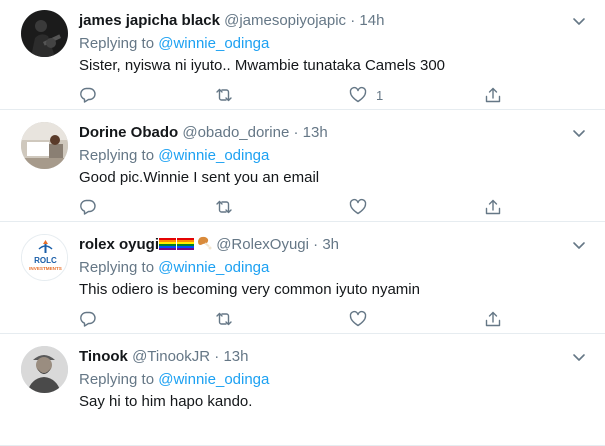  What do you see at coordinates (199, 177) in the screenshot?
I see `tweet-text: Good pic.Winnie I sent you an email` at bounding box center [199, 177].